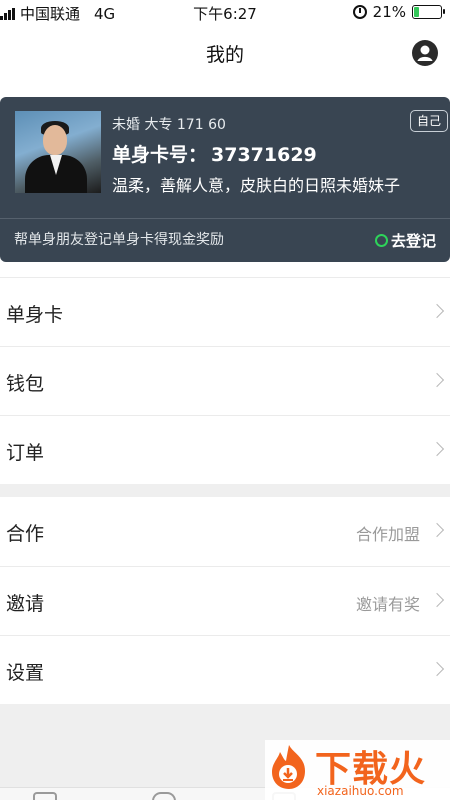 The height and width of the screenshot is (800, 450). I want to click on self-button: 自己, so click(429, 121).